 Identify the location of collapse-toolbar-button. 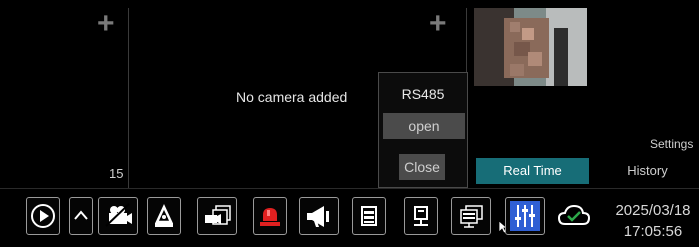
(81, 216).